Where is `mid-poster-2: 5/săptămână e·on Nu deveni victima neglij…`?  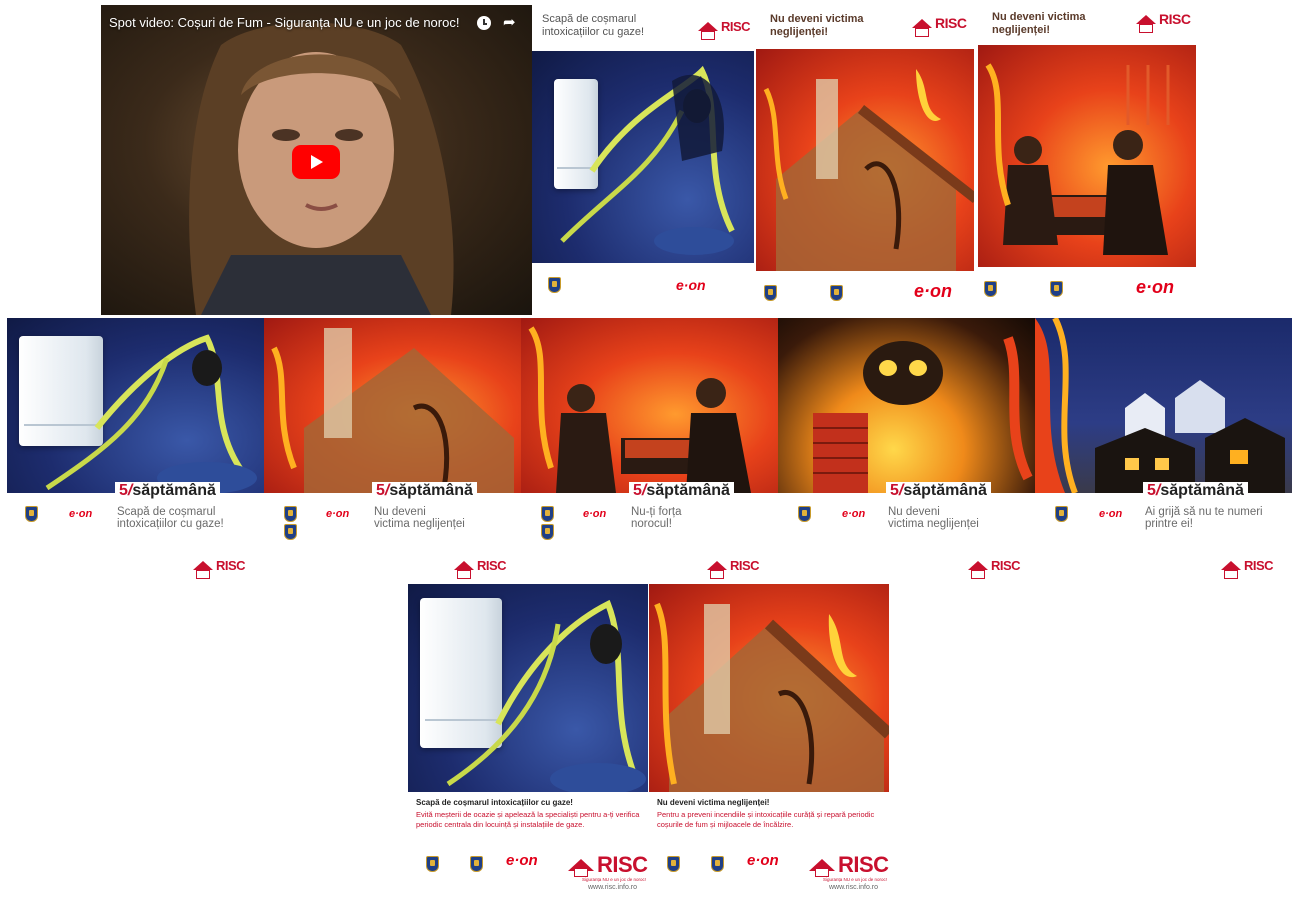
mid-poster-2: 5/săptămână e·on Nu deveni victima neglij… is located at coordinates (392, 449).